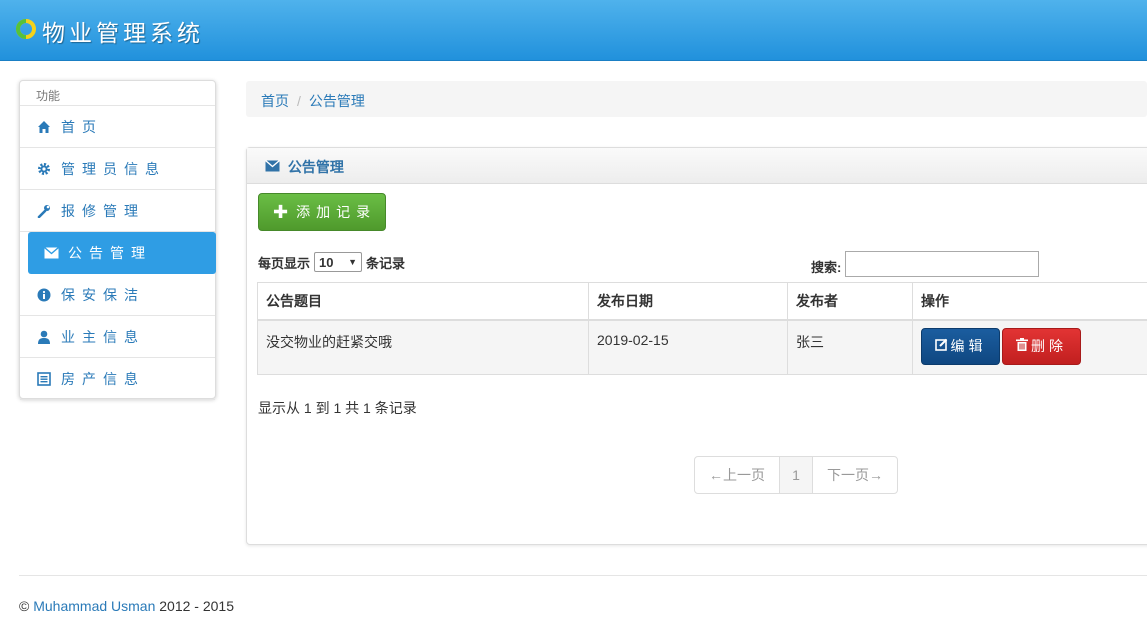  What do you see at coordinates (583, 575) in the screenshot?
I see `footer-divider` at bounding box center [583, 575].